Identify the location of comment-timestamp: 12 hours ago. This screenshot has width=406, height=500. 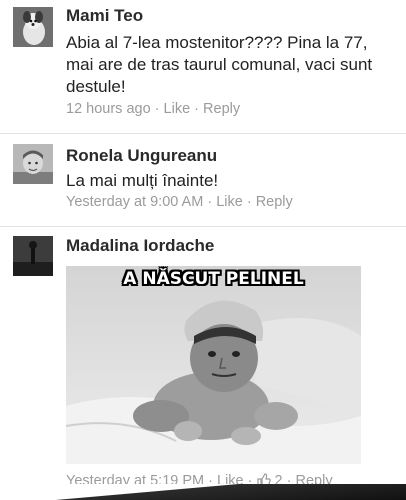
(108, 109).